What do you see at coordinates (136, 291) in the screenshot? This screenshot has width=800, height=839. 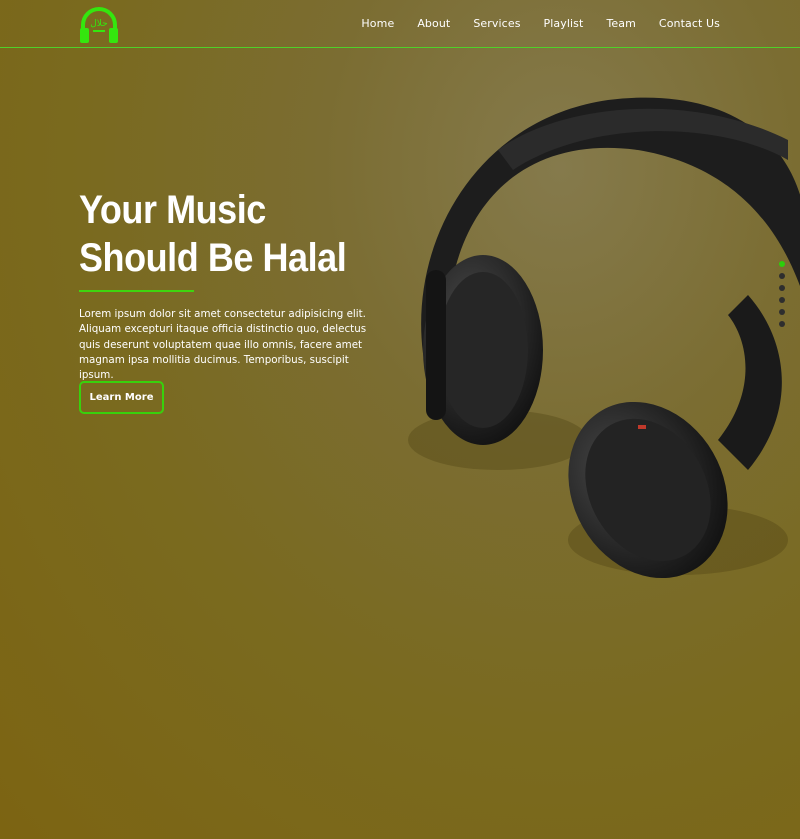 I see `title-underline` at bounding box center [136, 291].